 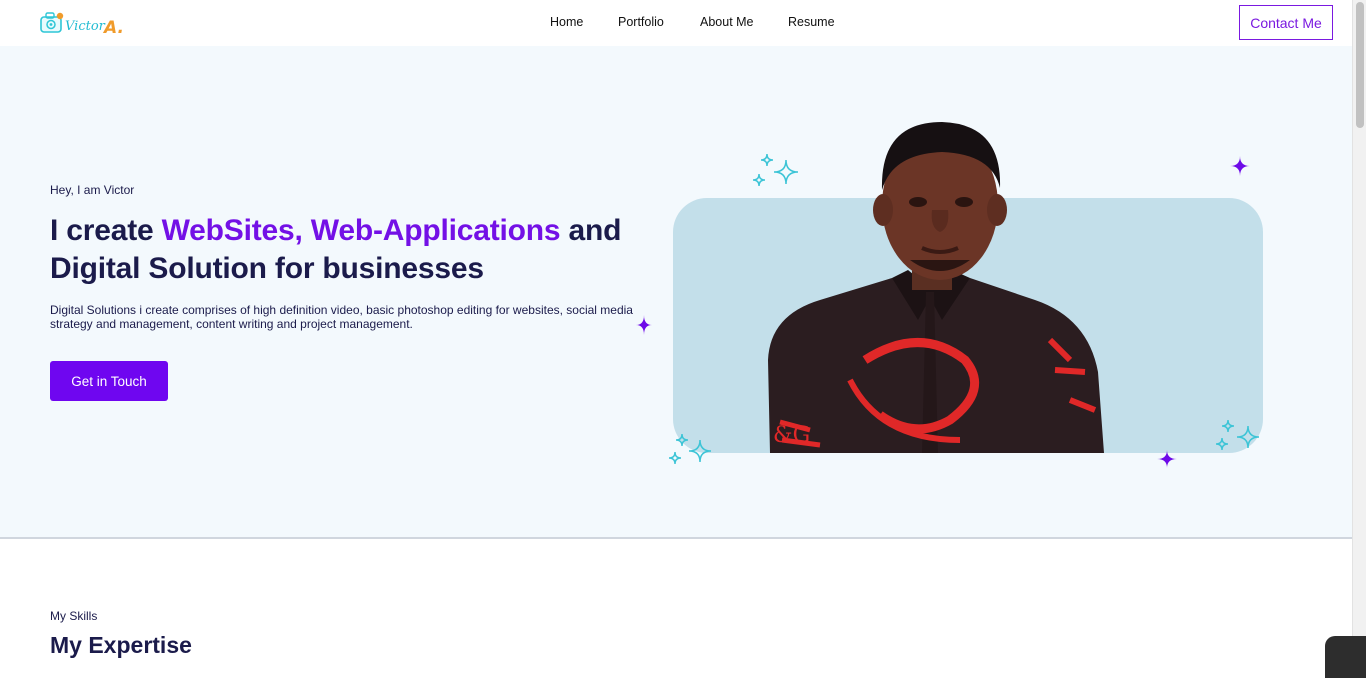 I want to click on headline-accent: WebSites, Web-Applications, so click(x=361, y=230).